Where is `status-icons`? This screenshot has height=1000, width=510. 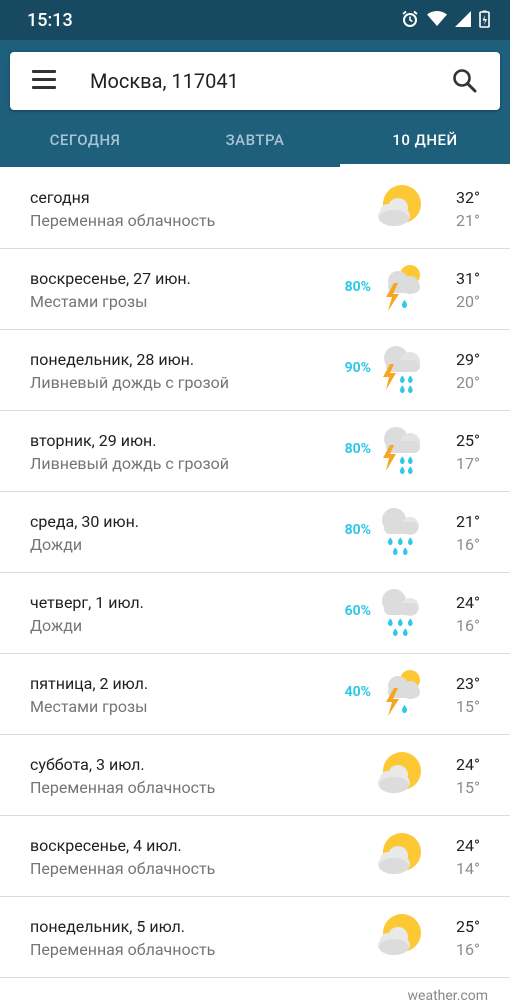 status-icons is located at coordinates (445, 19).